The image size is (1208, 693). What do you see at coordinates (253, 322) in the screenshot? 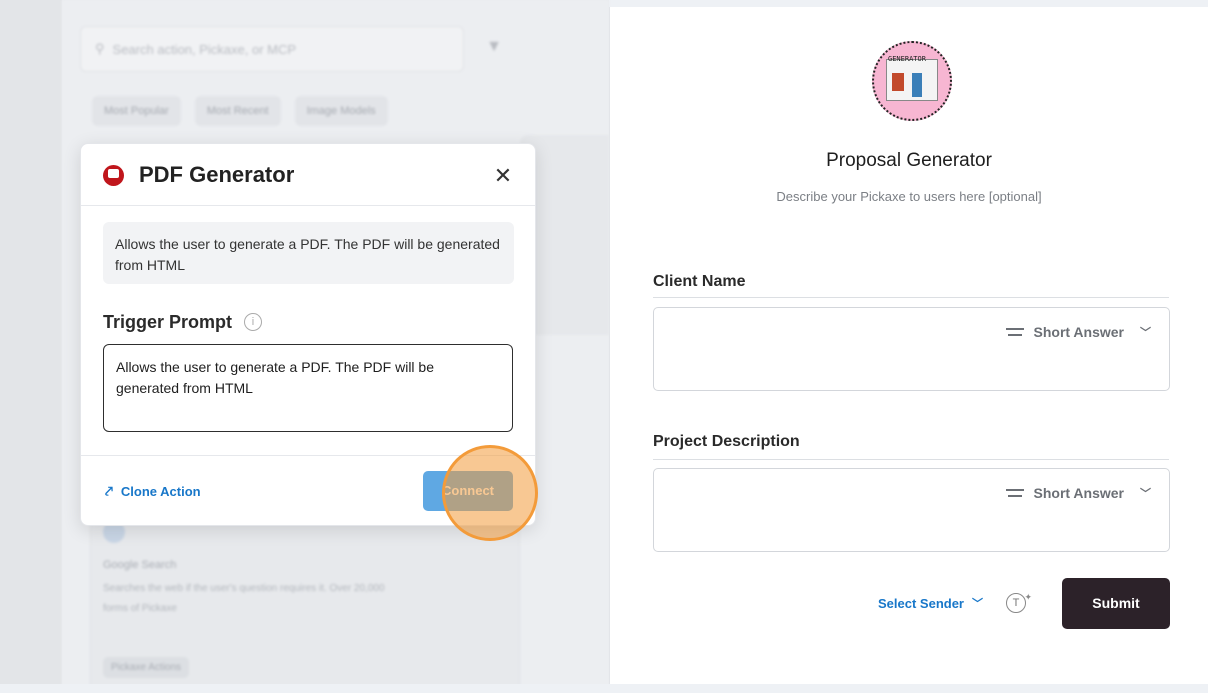
I see `info-icon: i` at bounding box center [253, 322].